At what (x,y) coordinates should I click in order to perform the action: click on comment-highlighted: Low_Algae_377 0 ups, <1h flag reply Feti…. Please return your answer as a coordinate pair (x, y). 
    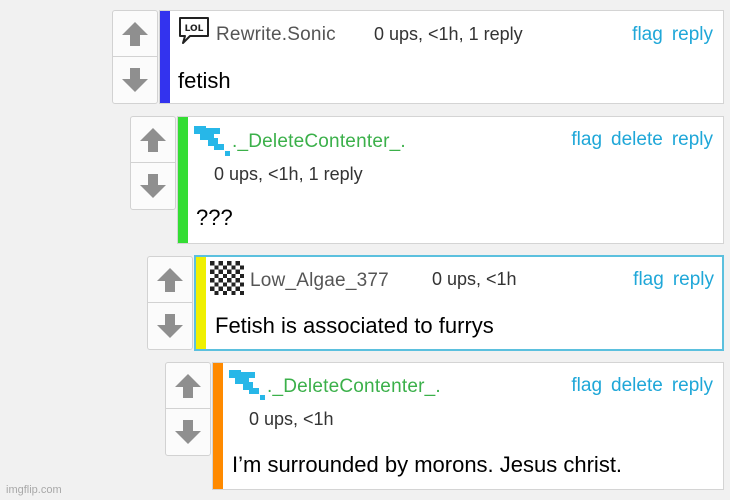
    Looking at the image, I should click on (459, 303).